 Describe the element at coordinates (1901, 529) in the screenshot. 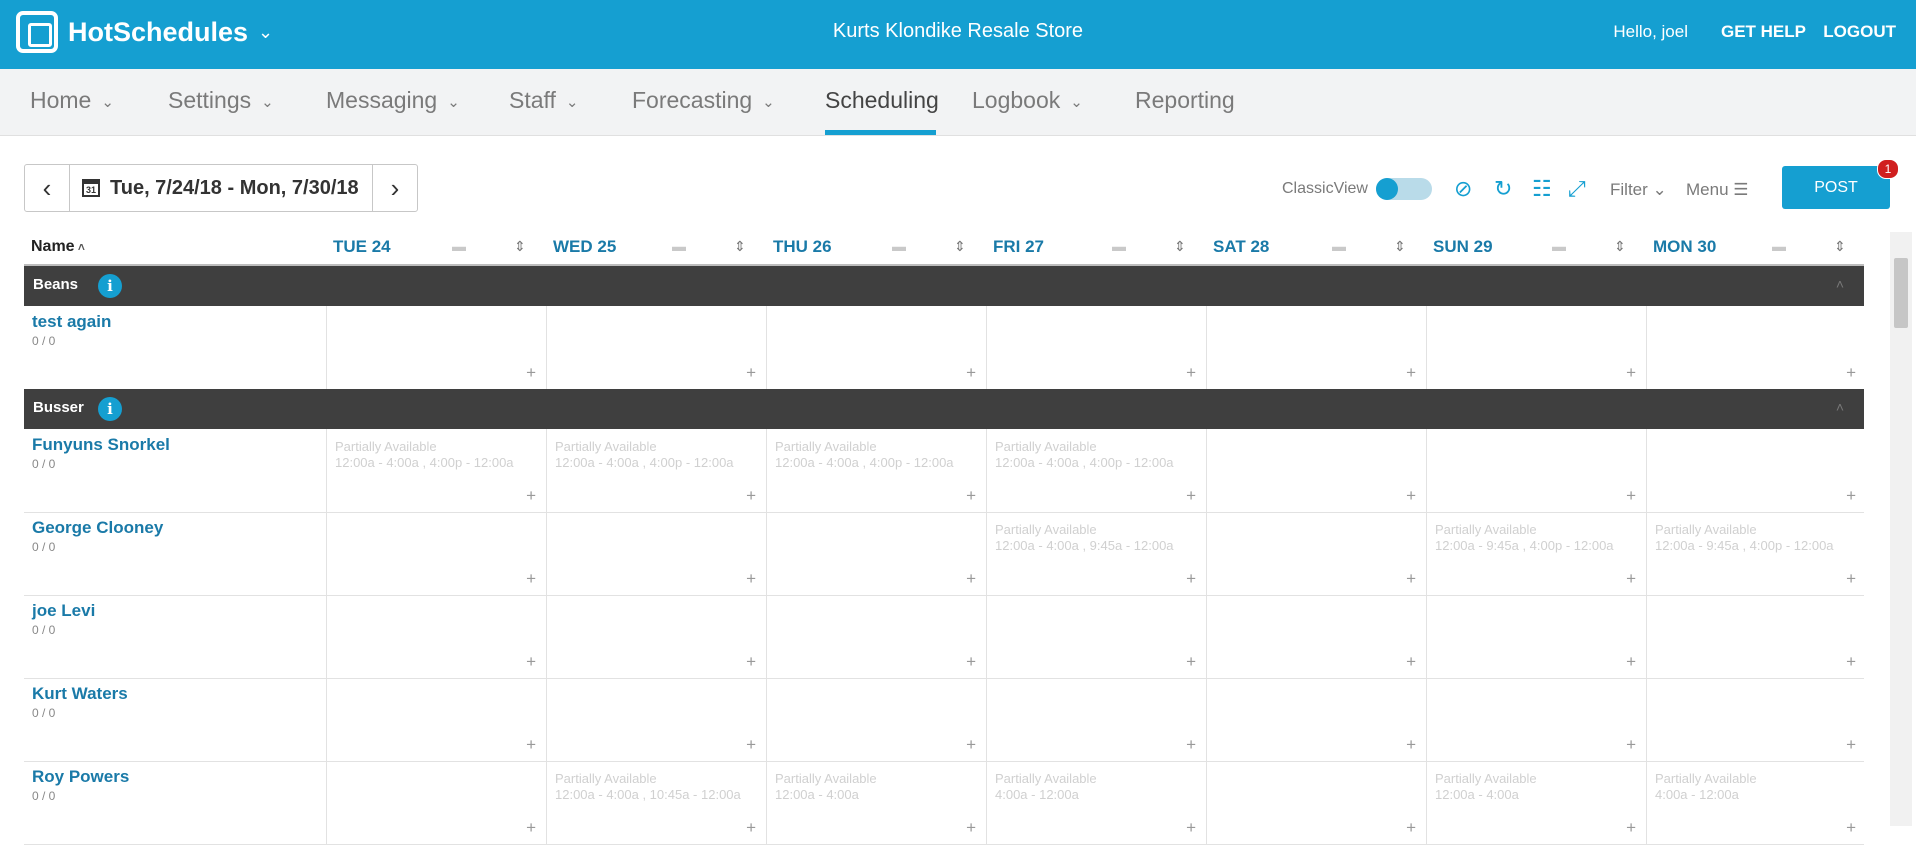

I see `vertical-scrollbar` at that location.